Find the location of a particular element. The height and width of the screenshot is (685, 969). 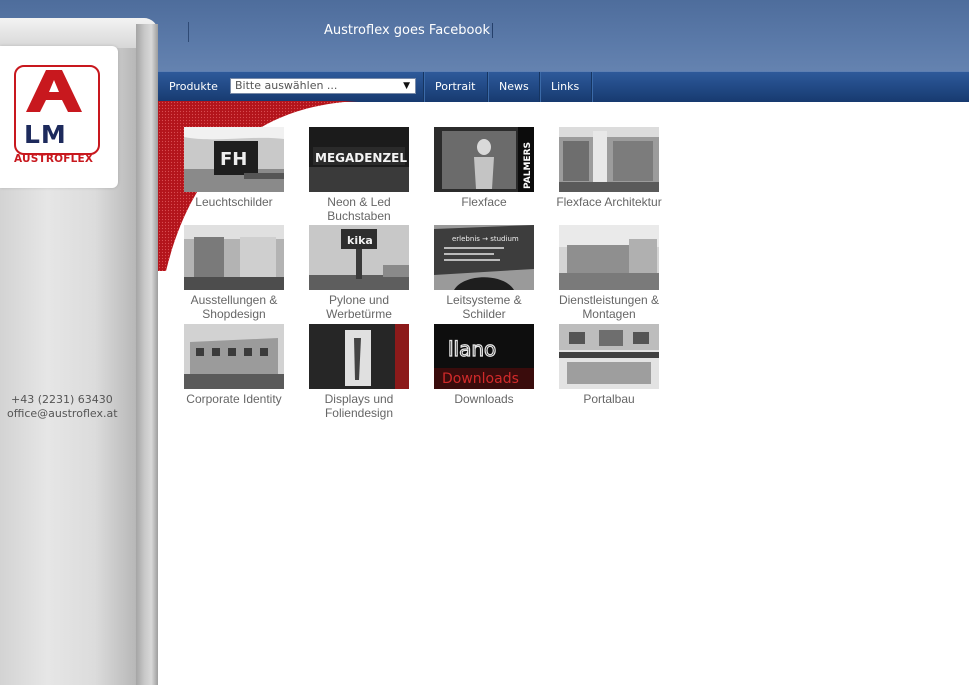

banner-divider is located at coordinates (188, 32).